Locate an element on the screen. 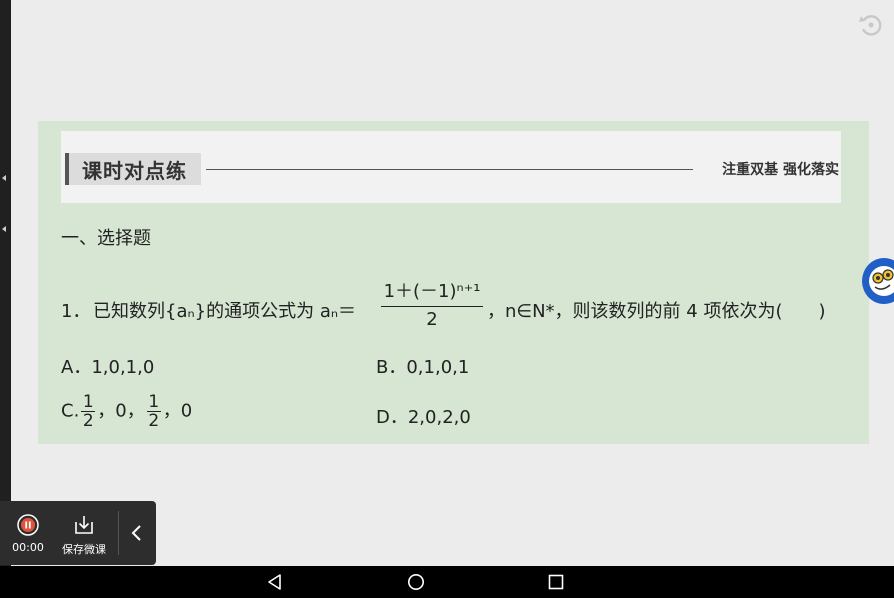 This screenshot has height=598, width=894. slide-title: 课时对点练 is located at coordinates (133, 169).